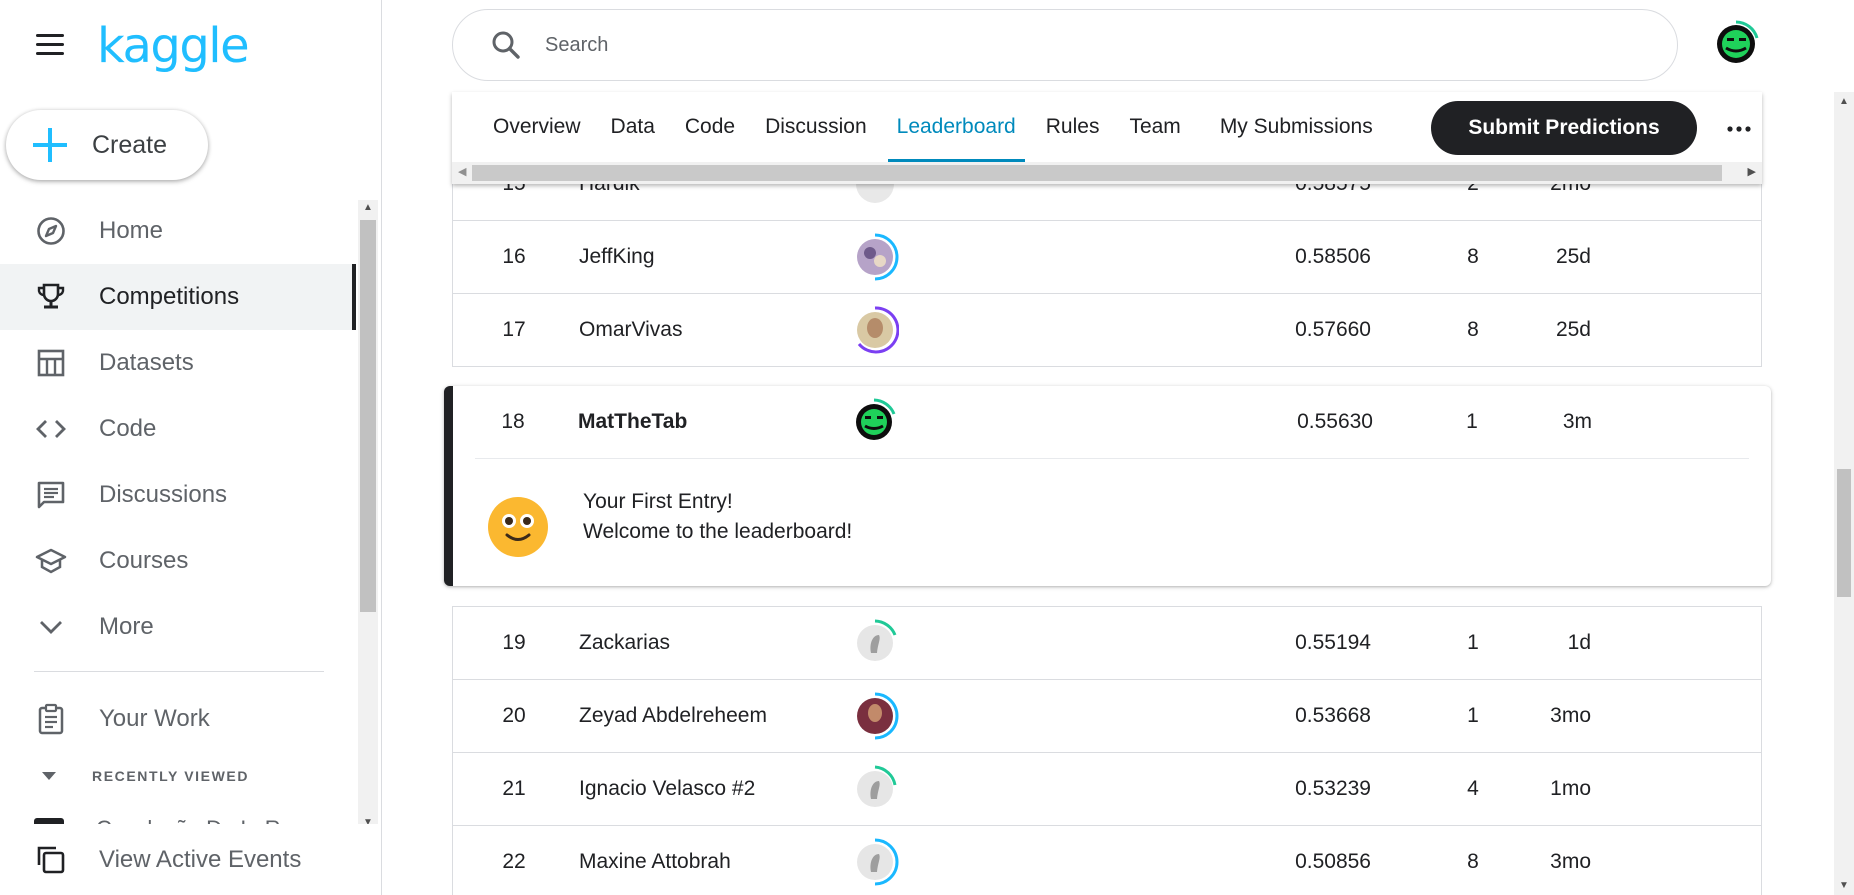 This screenshot has width=1854, height=895. I want to click on tab-my-submissions: My Submissions, so click(1296, 127).